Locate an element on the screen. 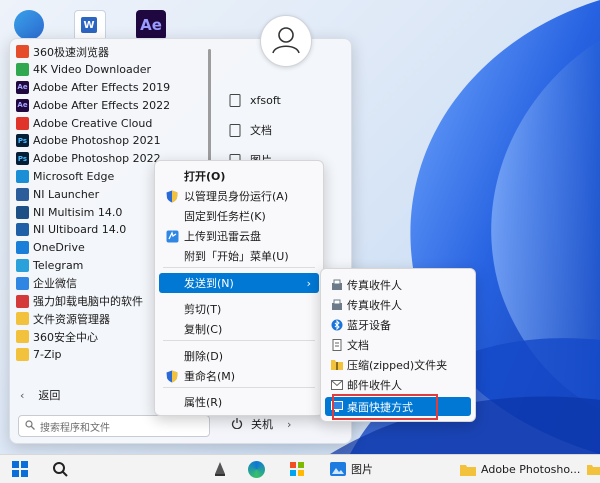 Image resolution: width=600 pixels, height=483 pixels. context-menu-item: 固定到任务栏(K) is located at coordinates (239, 216).